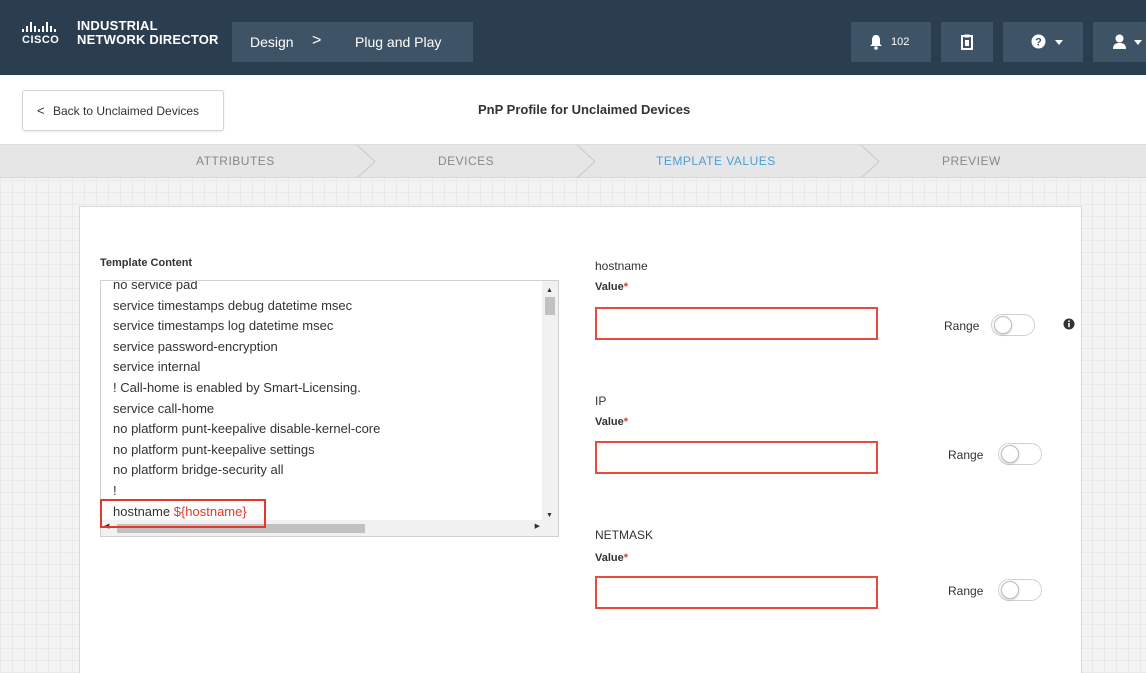  Describe the element at coordinates (550, 401) in the screenshot. I see `vertical-scrollbar: ▲ ▼` at that location.